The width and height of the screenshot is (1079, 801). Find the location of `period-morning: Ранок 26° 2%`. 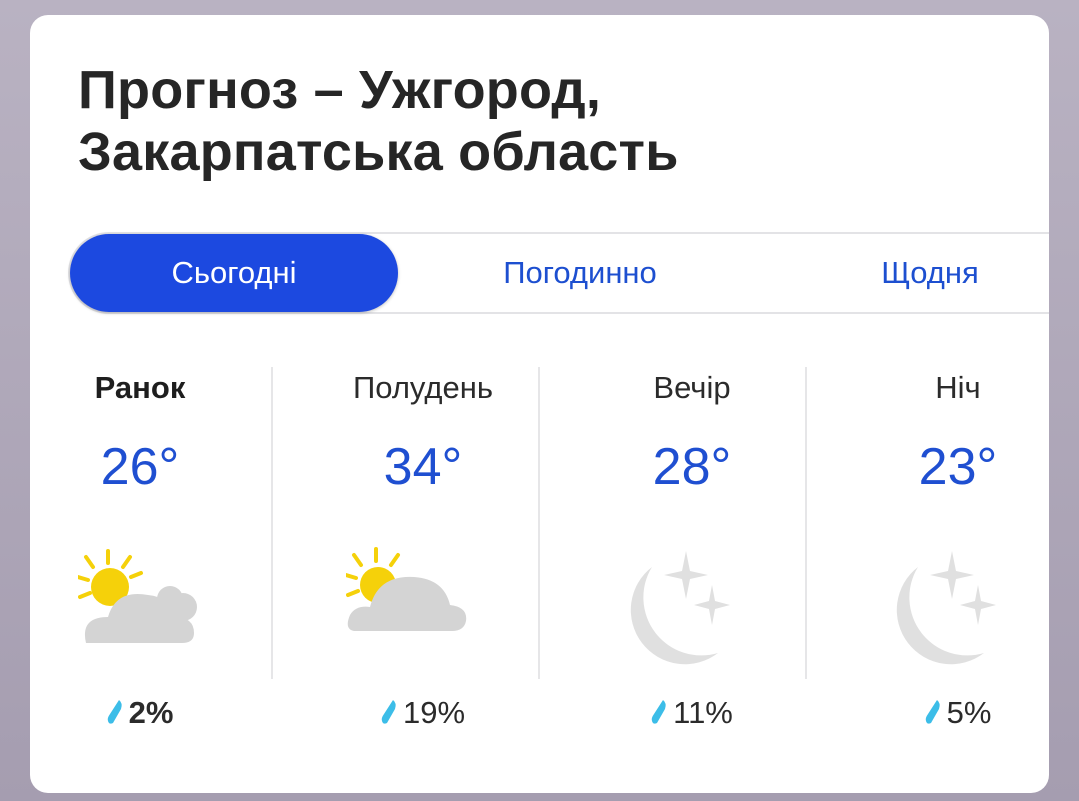

period-morning: Ранок 26° 2% is located at coordinates (163, 555).